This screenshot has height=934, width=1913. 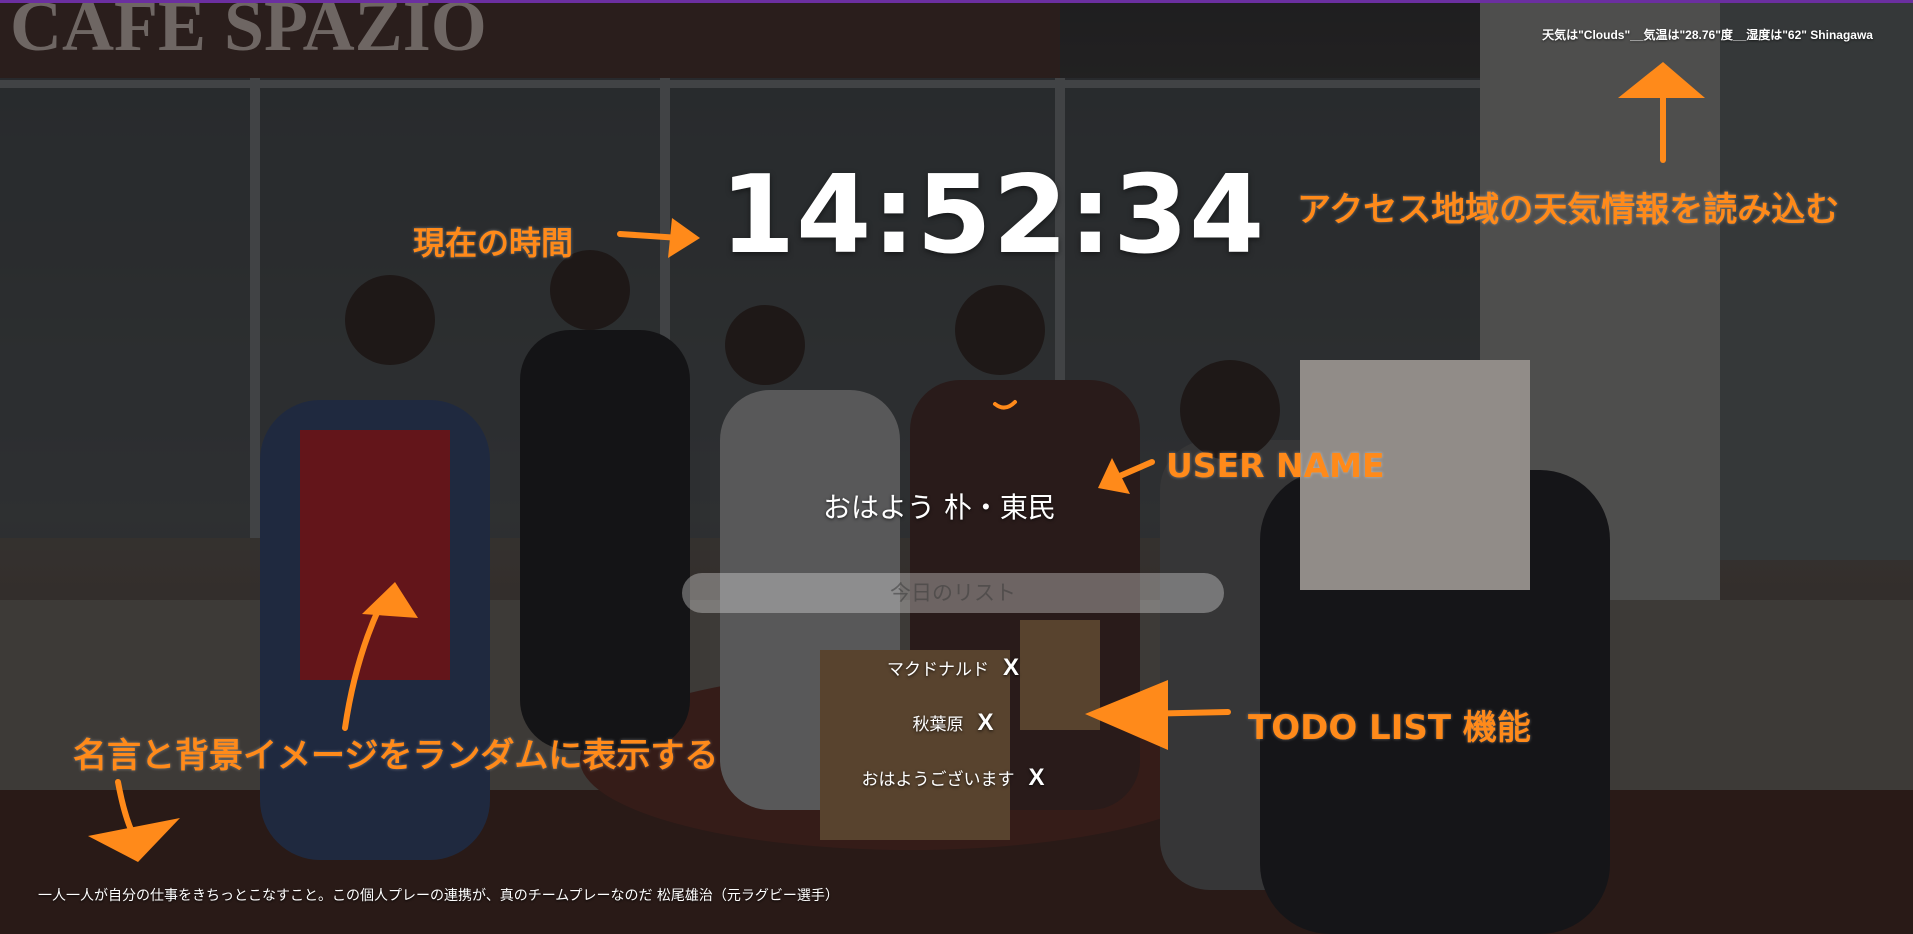 I want to click on annotation-todo-label: TODO LIST 機能, so click(x=1389, y=728).